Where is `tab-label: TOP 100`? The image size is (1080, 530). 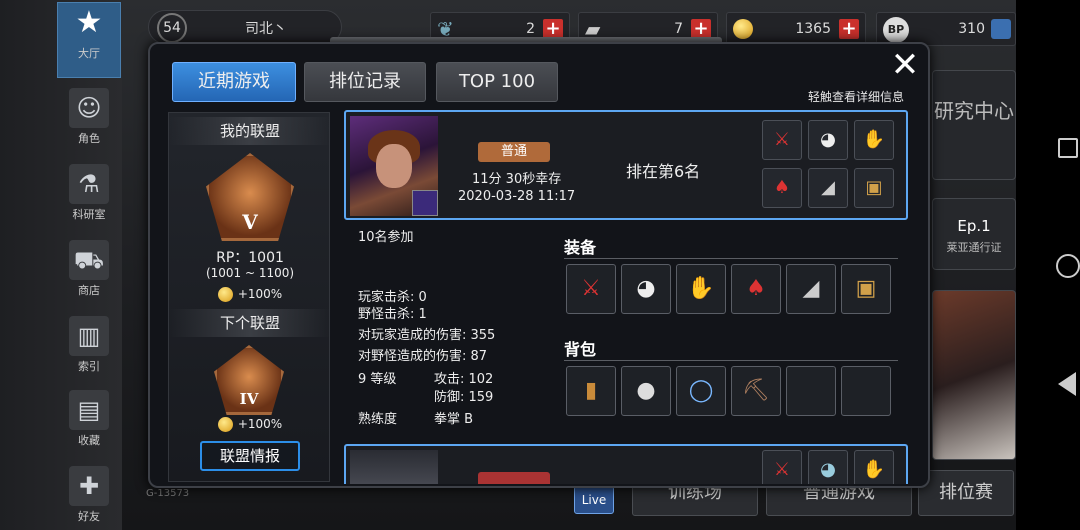
tab-label: TOP 100 is located at coordinates (497, 81).